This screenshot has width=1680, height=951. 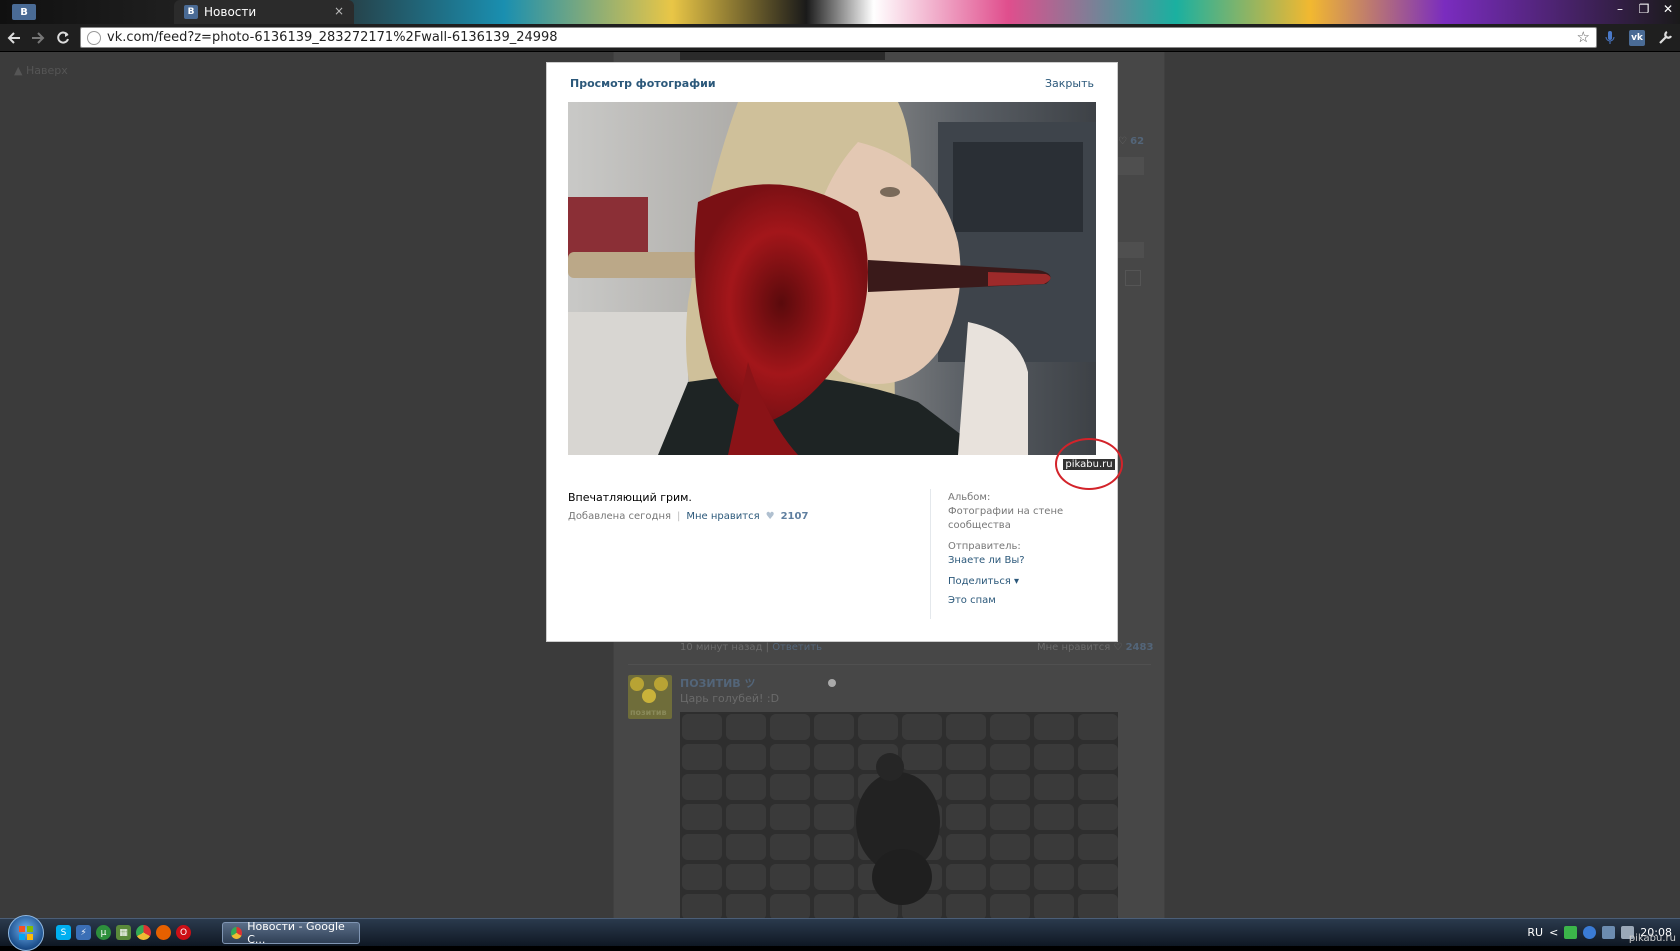 I want to click on previous-post-meta: 10 минут назад | Ответить, so click(x=751, y=647).